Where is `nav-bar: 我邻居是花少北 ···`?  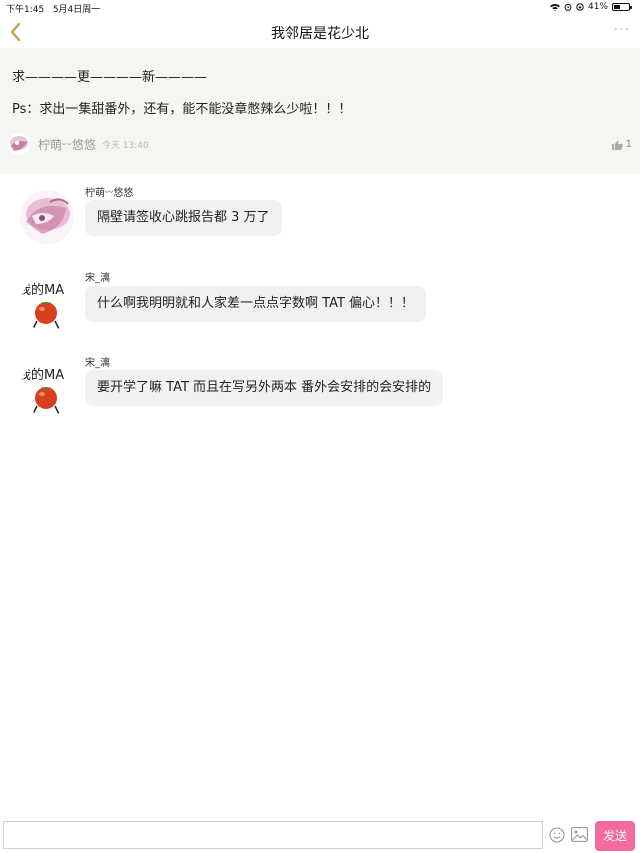 nav-bar: 我邻居是花少北 ··· is located at coordinates (320, 32).